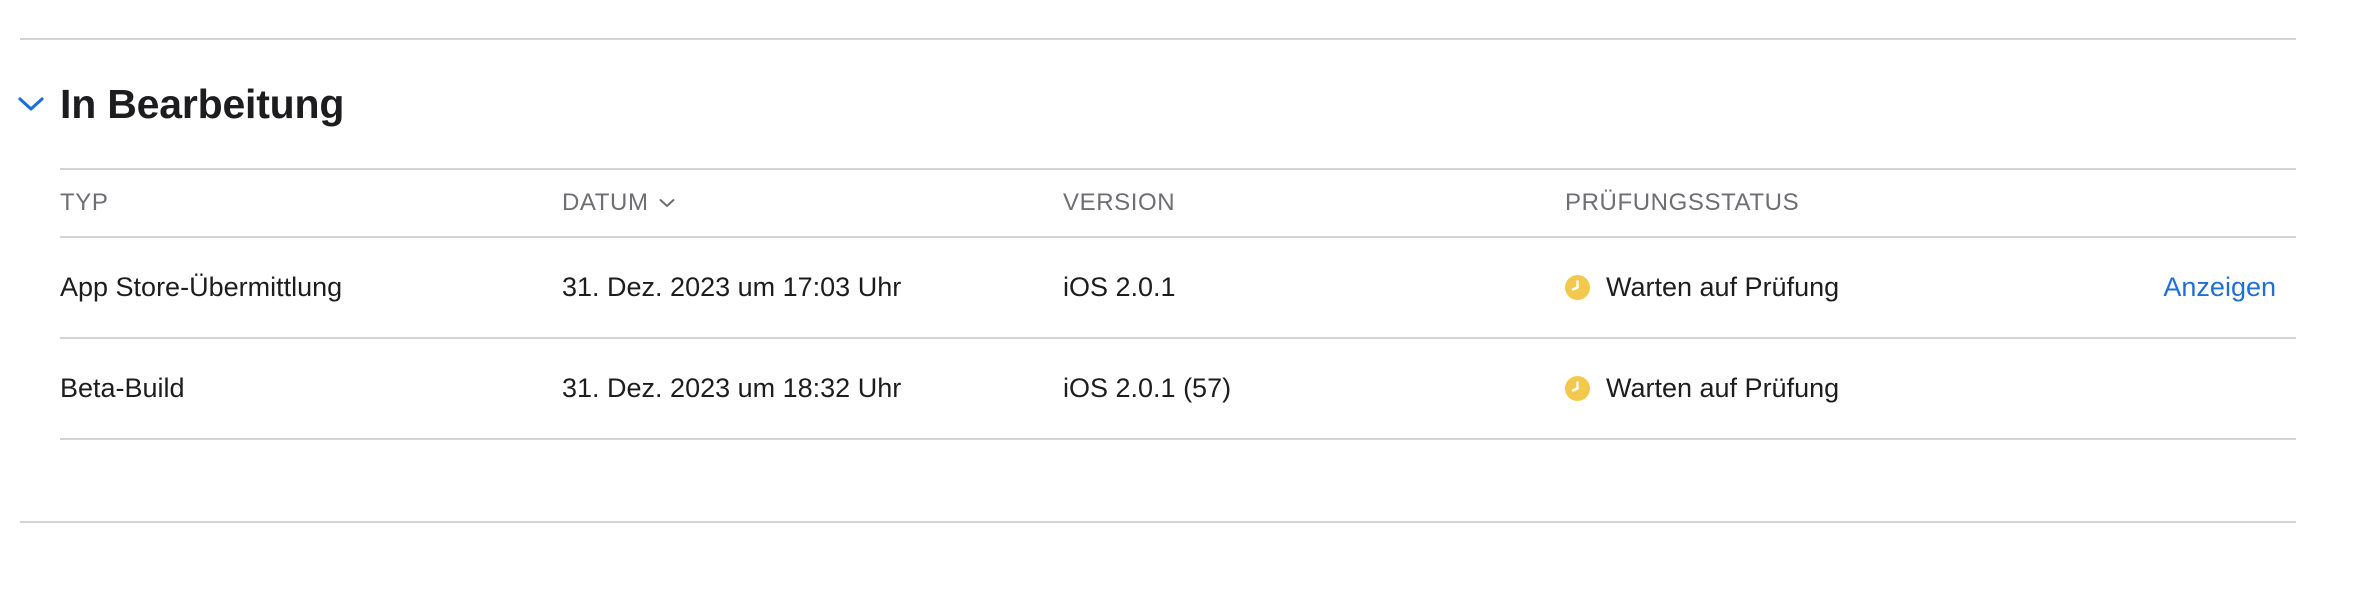 The image size is (2374, 604). What do you see at coordinates (1178, 202) in the screenshot?
I see `table-header-row: TYP DATUM VERSION PRÜFUNGSSTATUS` at bounding box center [1178, 202].